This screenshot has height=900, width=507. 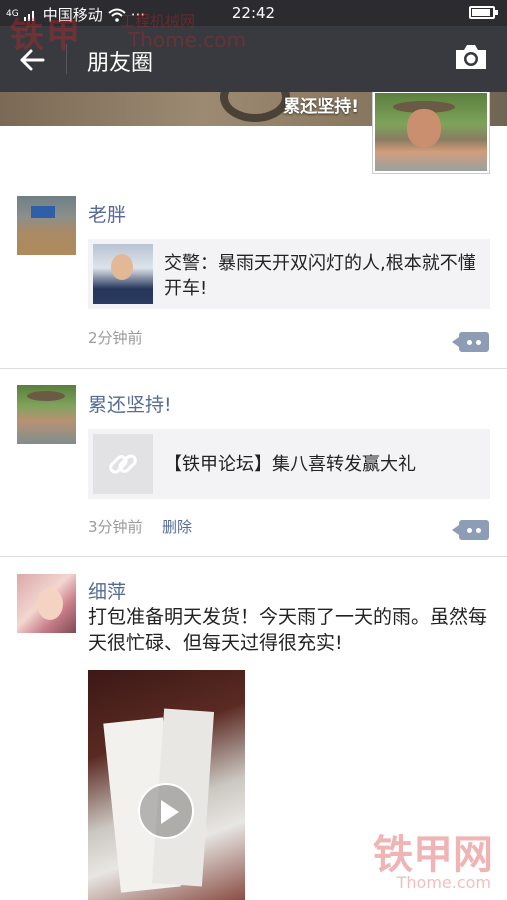 What do you see at coordinates (288, 630) in the screenshot?
I see `post-text: 打包准备明天发货！今天雨了一天的雨。虽然每天很忙碌、但每天过得很充实!` at bounding box center [288, 630].